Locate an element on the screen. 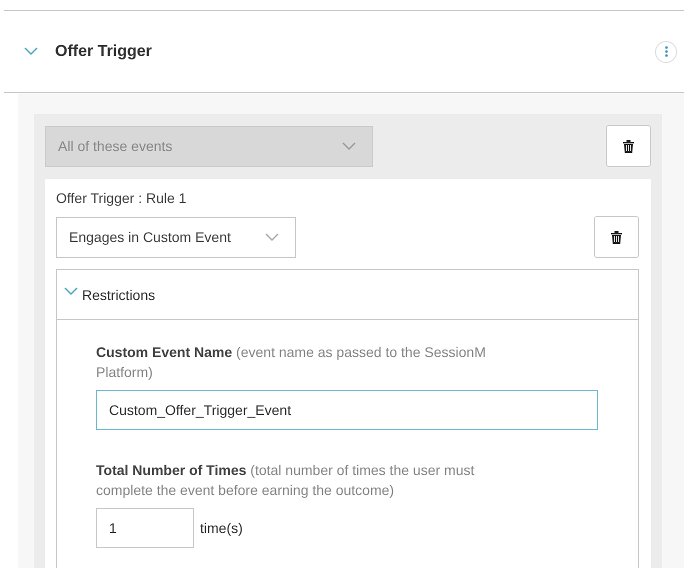 This screenshot has width=684, height=568. unit-label: time(s) is located at coordinates (221, 528).